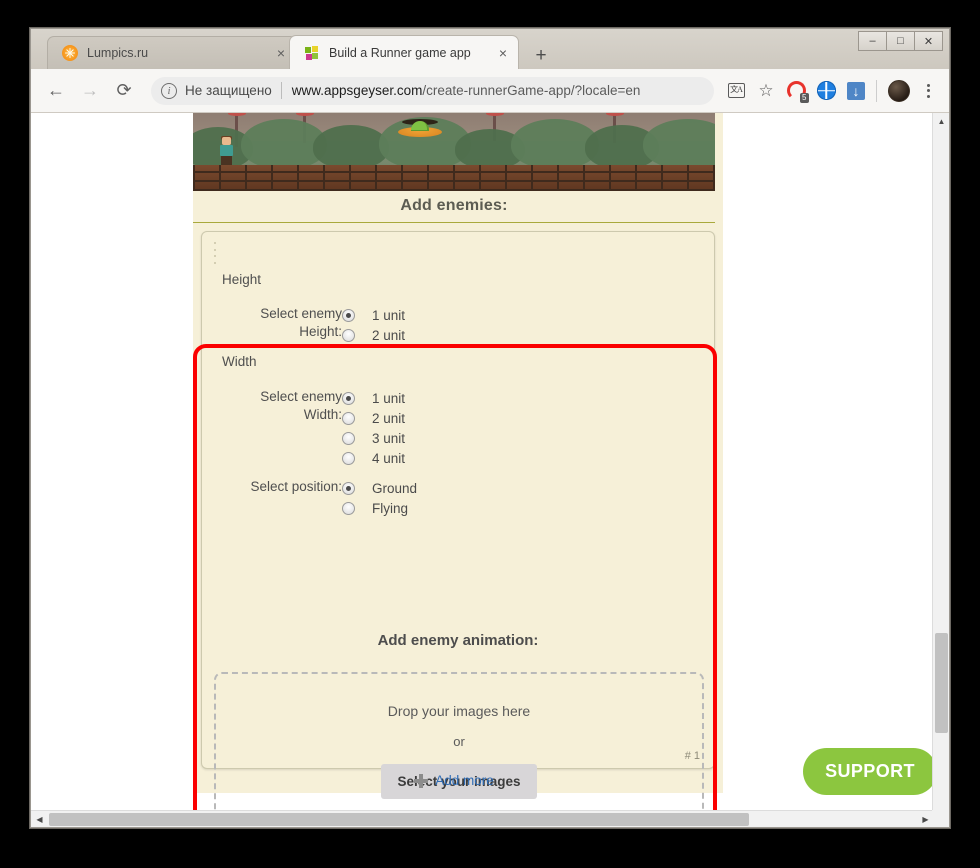 The height and width of the screenshot is (868, 980). Describe the element at coordinates (296, 486) in the screenshot. I see `label-line-1: Select position:` at that location.